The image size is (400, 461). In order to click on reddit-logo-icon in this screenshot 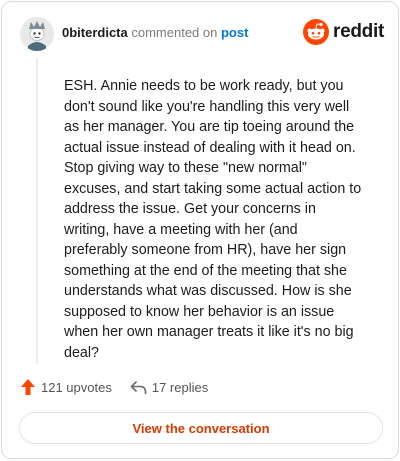, I will do `click(316, 32)`.